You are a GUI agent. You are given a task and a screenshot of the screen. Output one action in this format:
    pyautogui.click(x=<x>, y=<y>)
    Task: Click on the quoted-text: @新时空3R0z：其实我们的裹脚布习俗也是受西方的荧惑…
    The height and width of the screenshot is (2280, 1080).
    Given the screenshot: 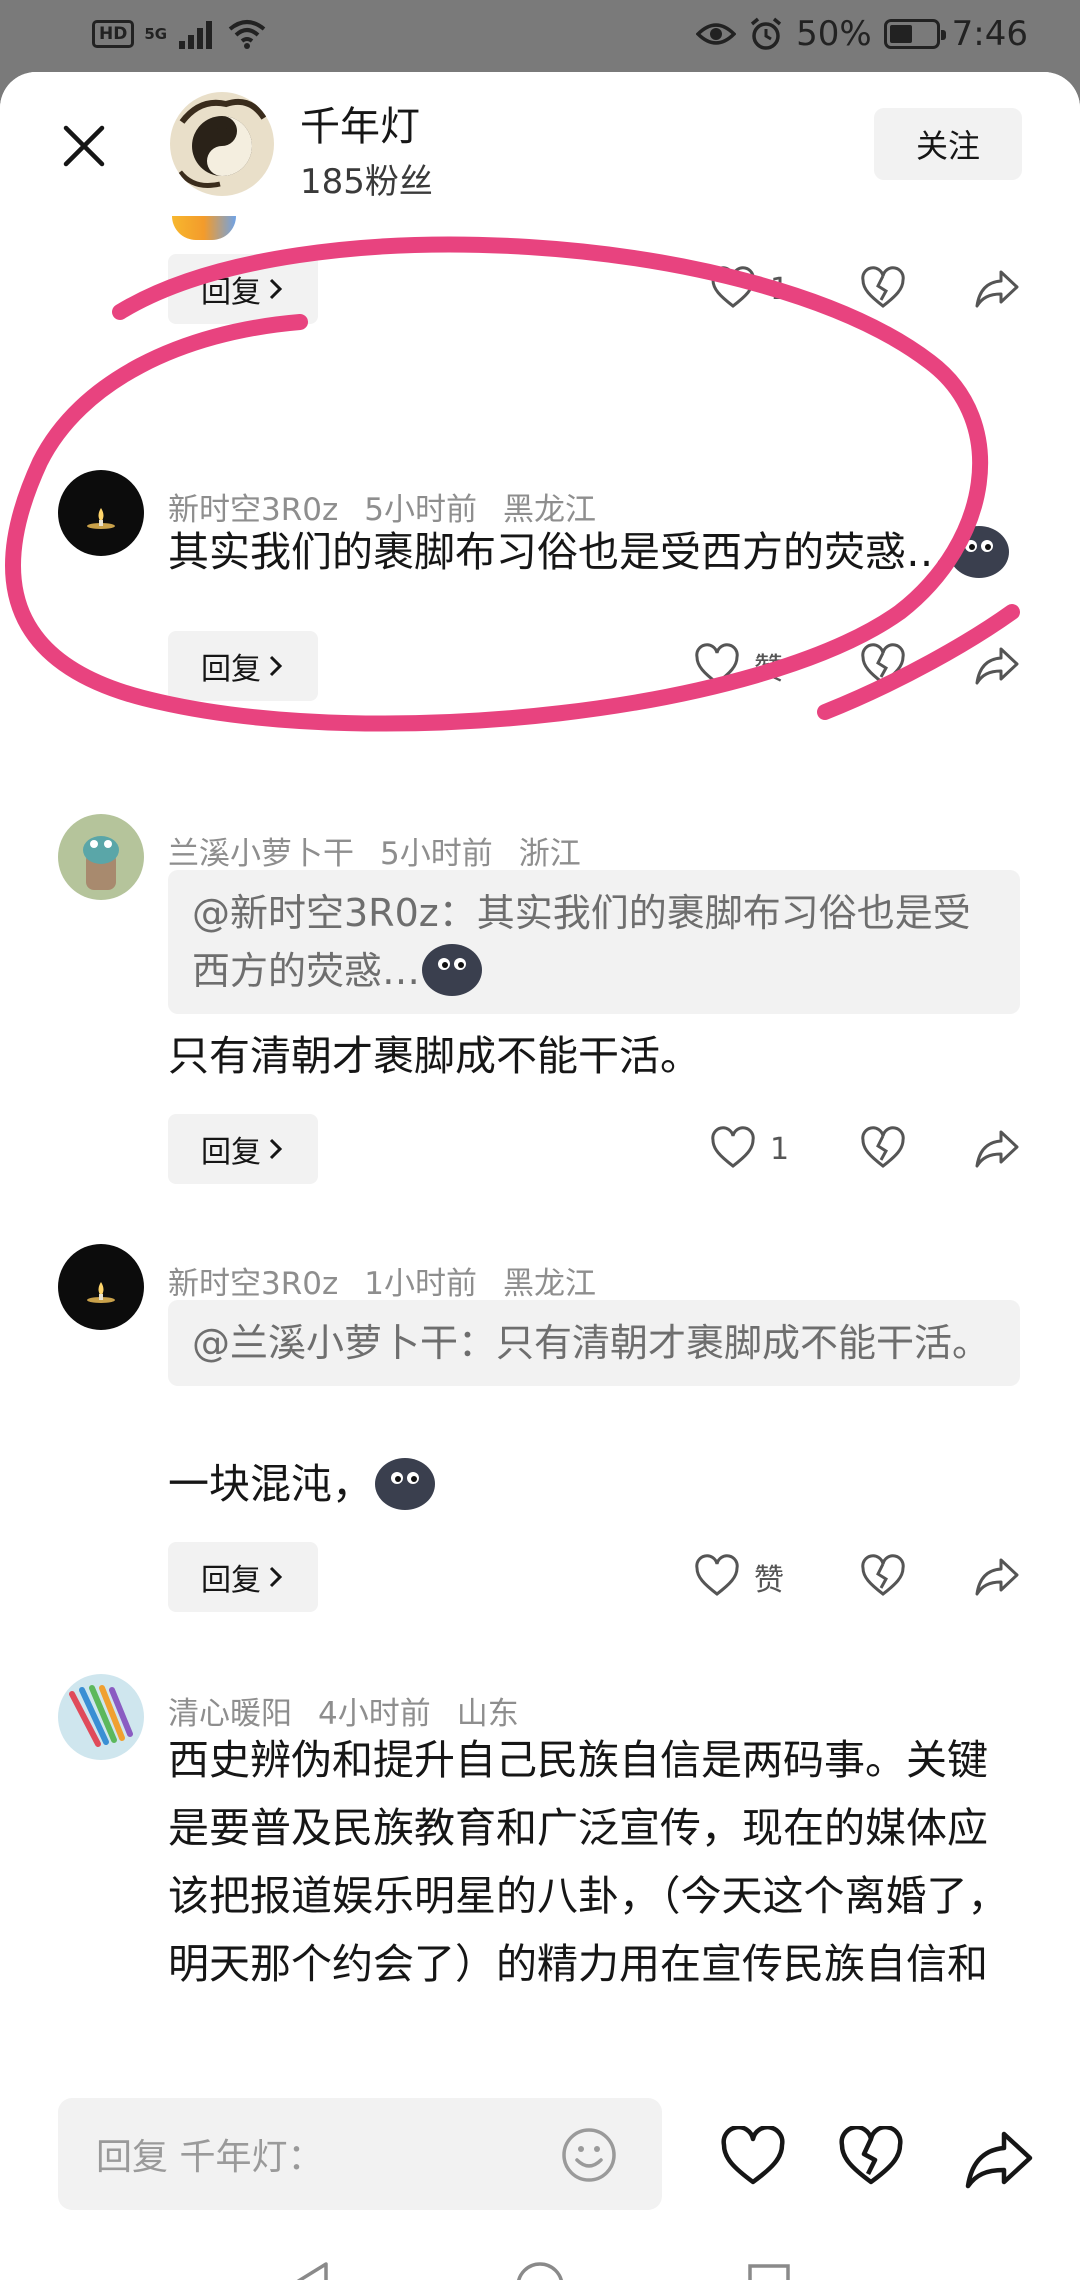 What is the action you would take?
    pyautogui.click(x=581, y=942)
    